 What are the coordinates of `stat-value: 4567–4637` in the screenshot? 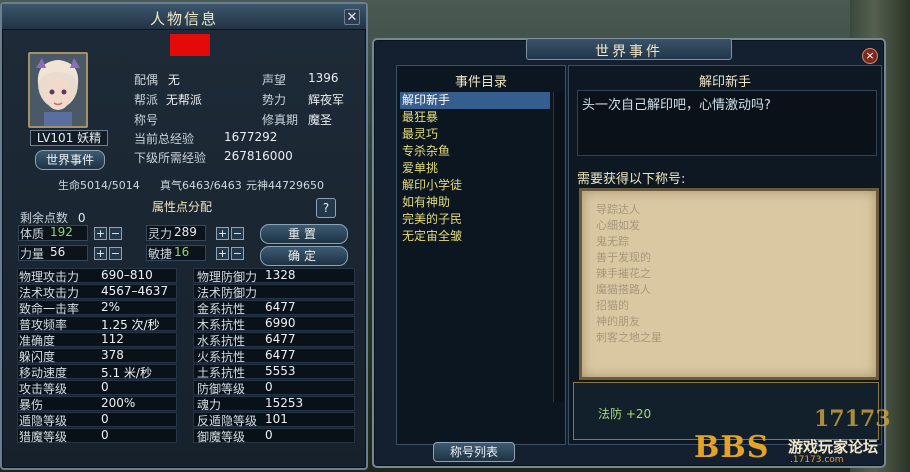 It's located at (135, 291).